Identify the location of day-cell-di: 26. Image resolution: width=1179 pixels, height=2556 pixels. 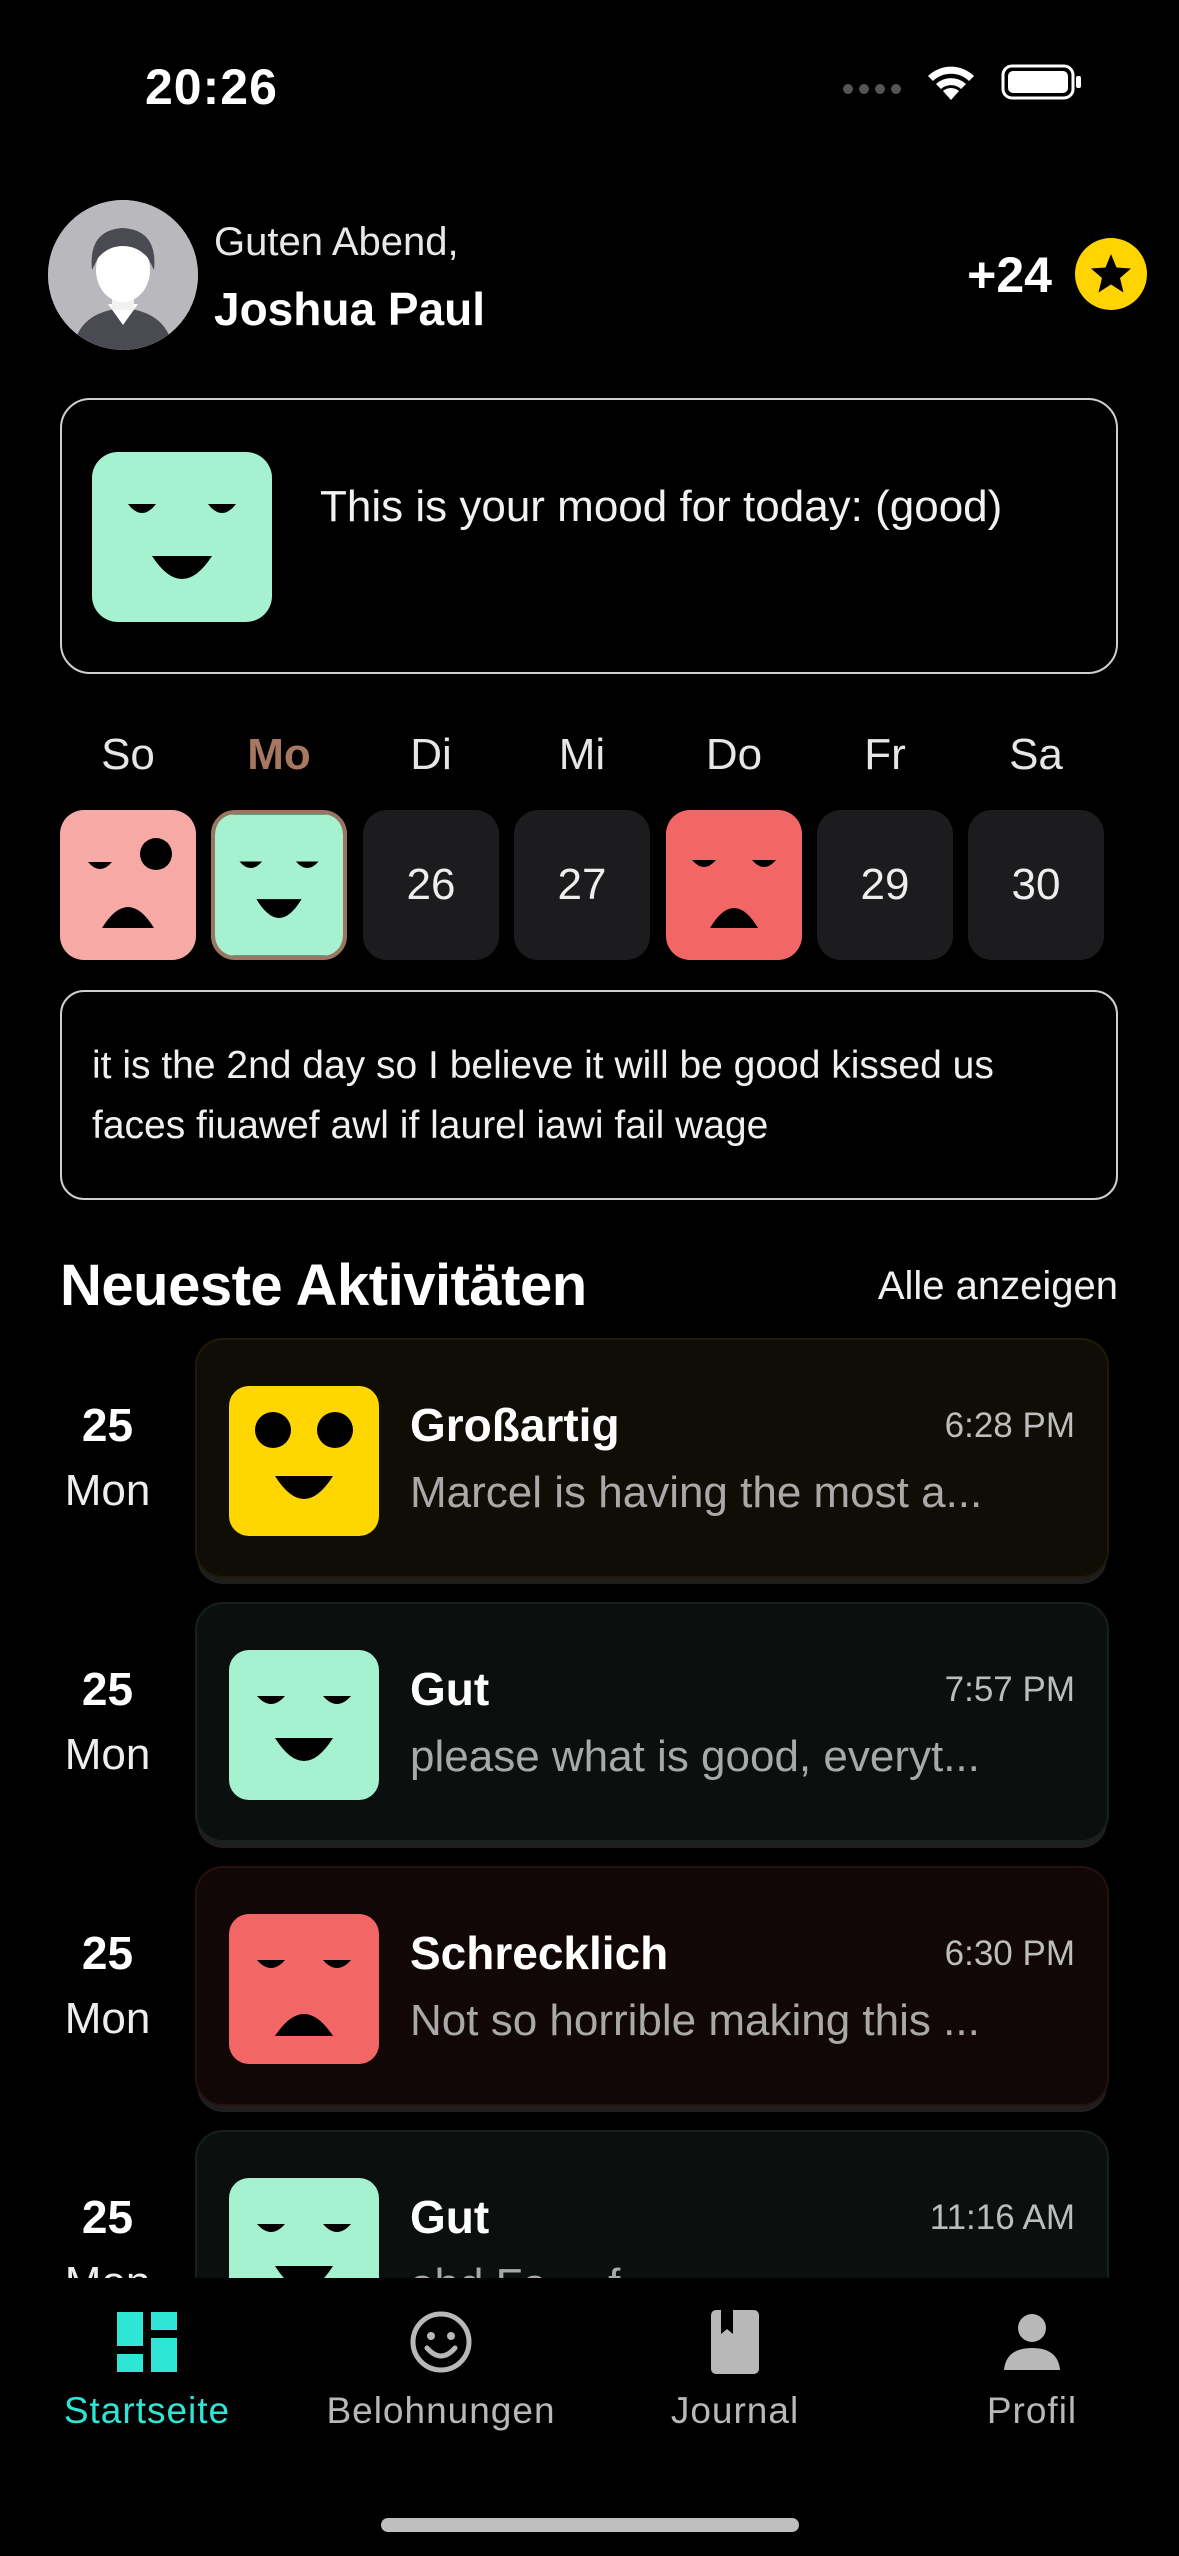
(431, 885).